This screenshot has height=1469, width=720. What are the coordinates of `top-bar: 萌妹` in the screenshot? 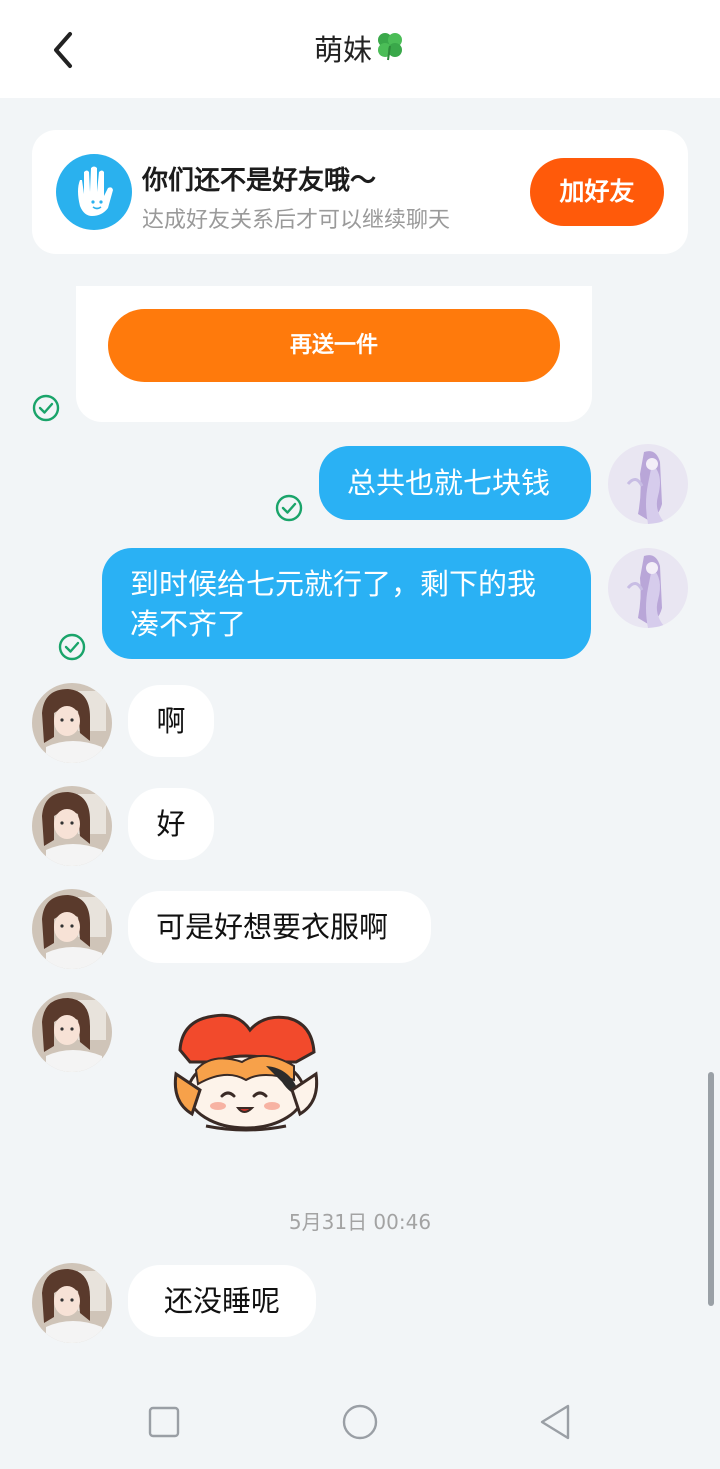 It's located at (360, 49).